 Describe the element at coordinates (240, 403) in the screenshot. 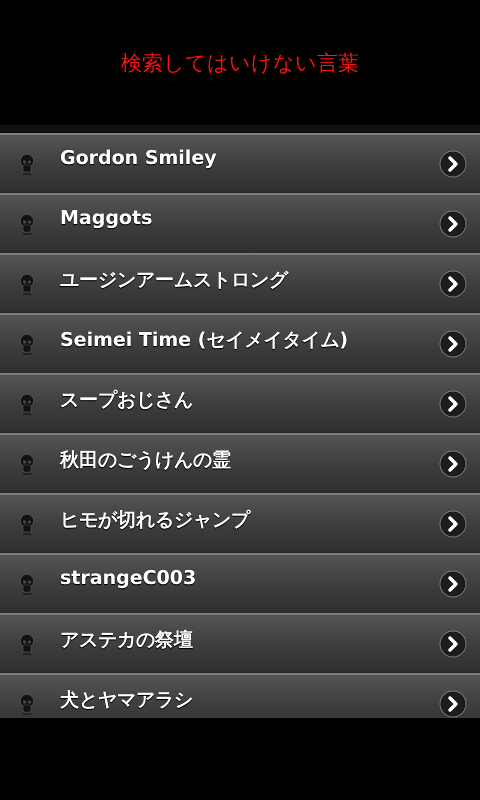

I see `list-item: スープおじさん` at that location.